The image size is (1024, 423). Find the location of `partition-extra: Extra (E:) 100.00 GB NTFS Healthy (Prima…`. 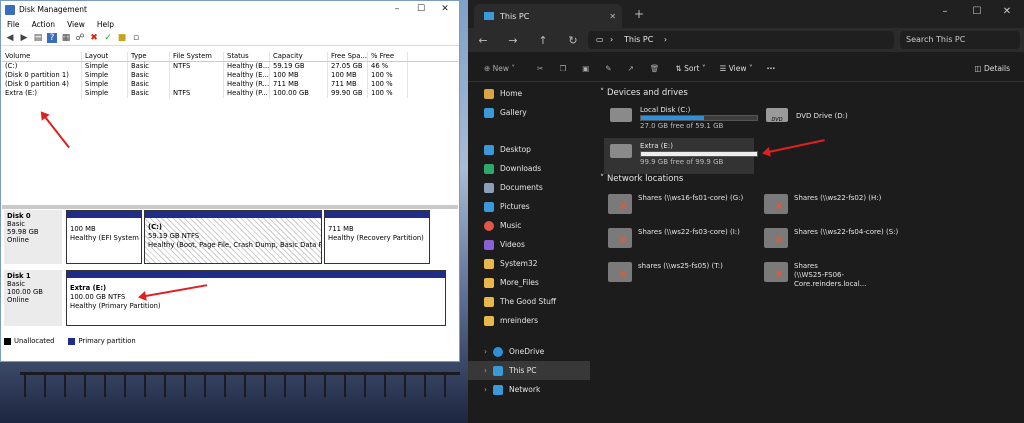

partition-extra: Extra (E:) 100.00 GB NTFS Healthy (Prima… is located at coordinates (256, 298).